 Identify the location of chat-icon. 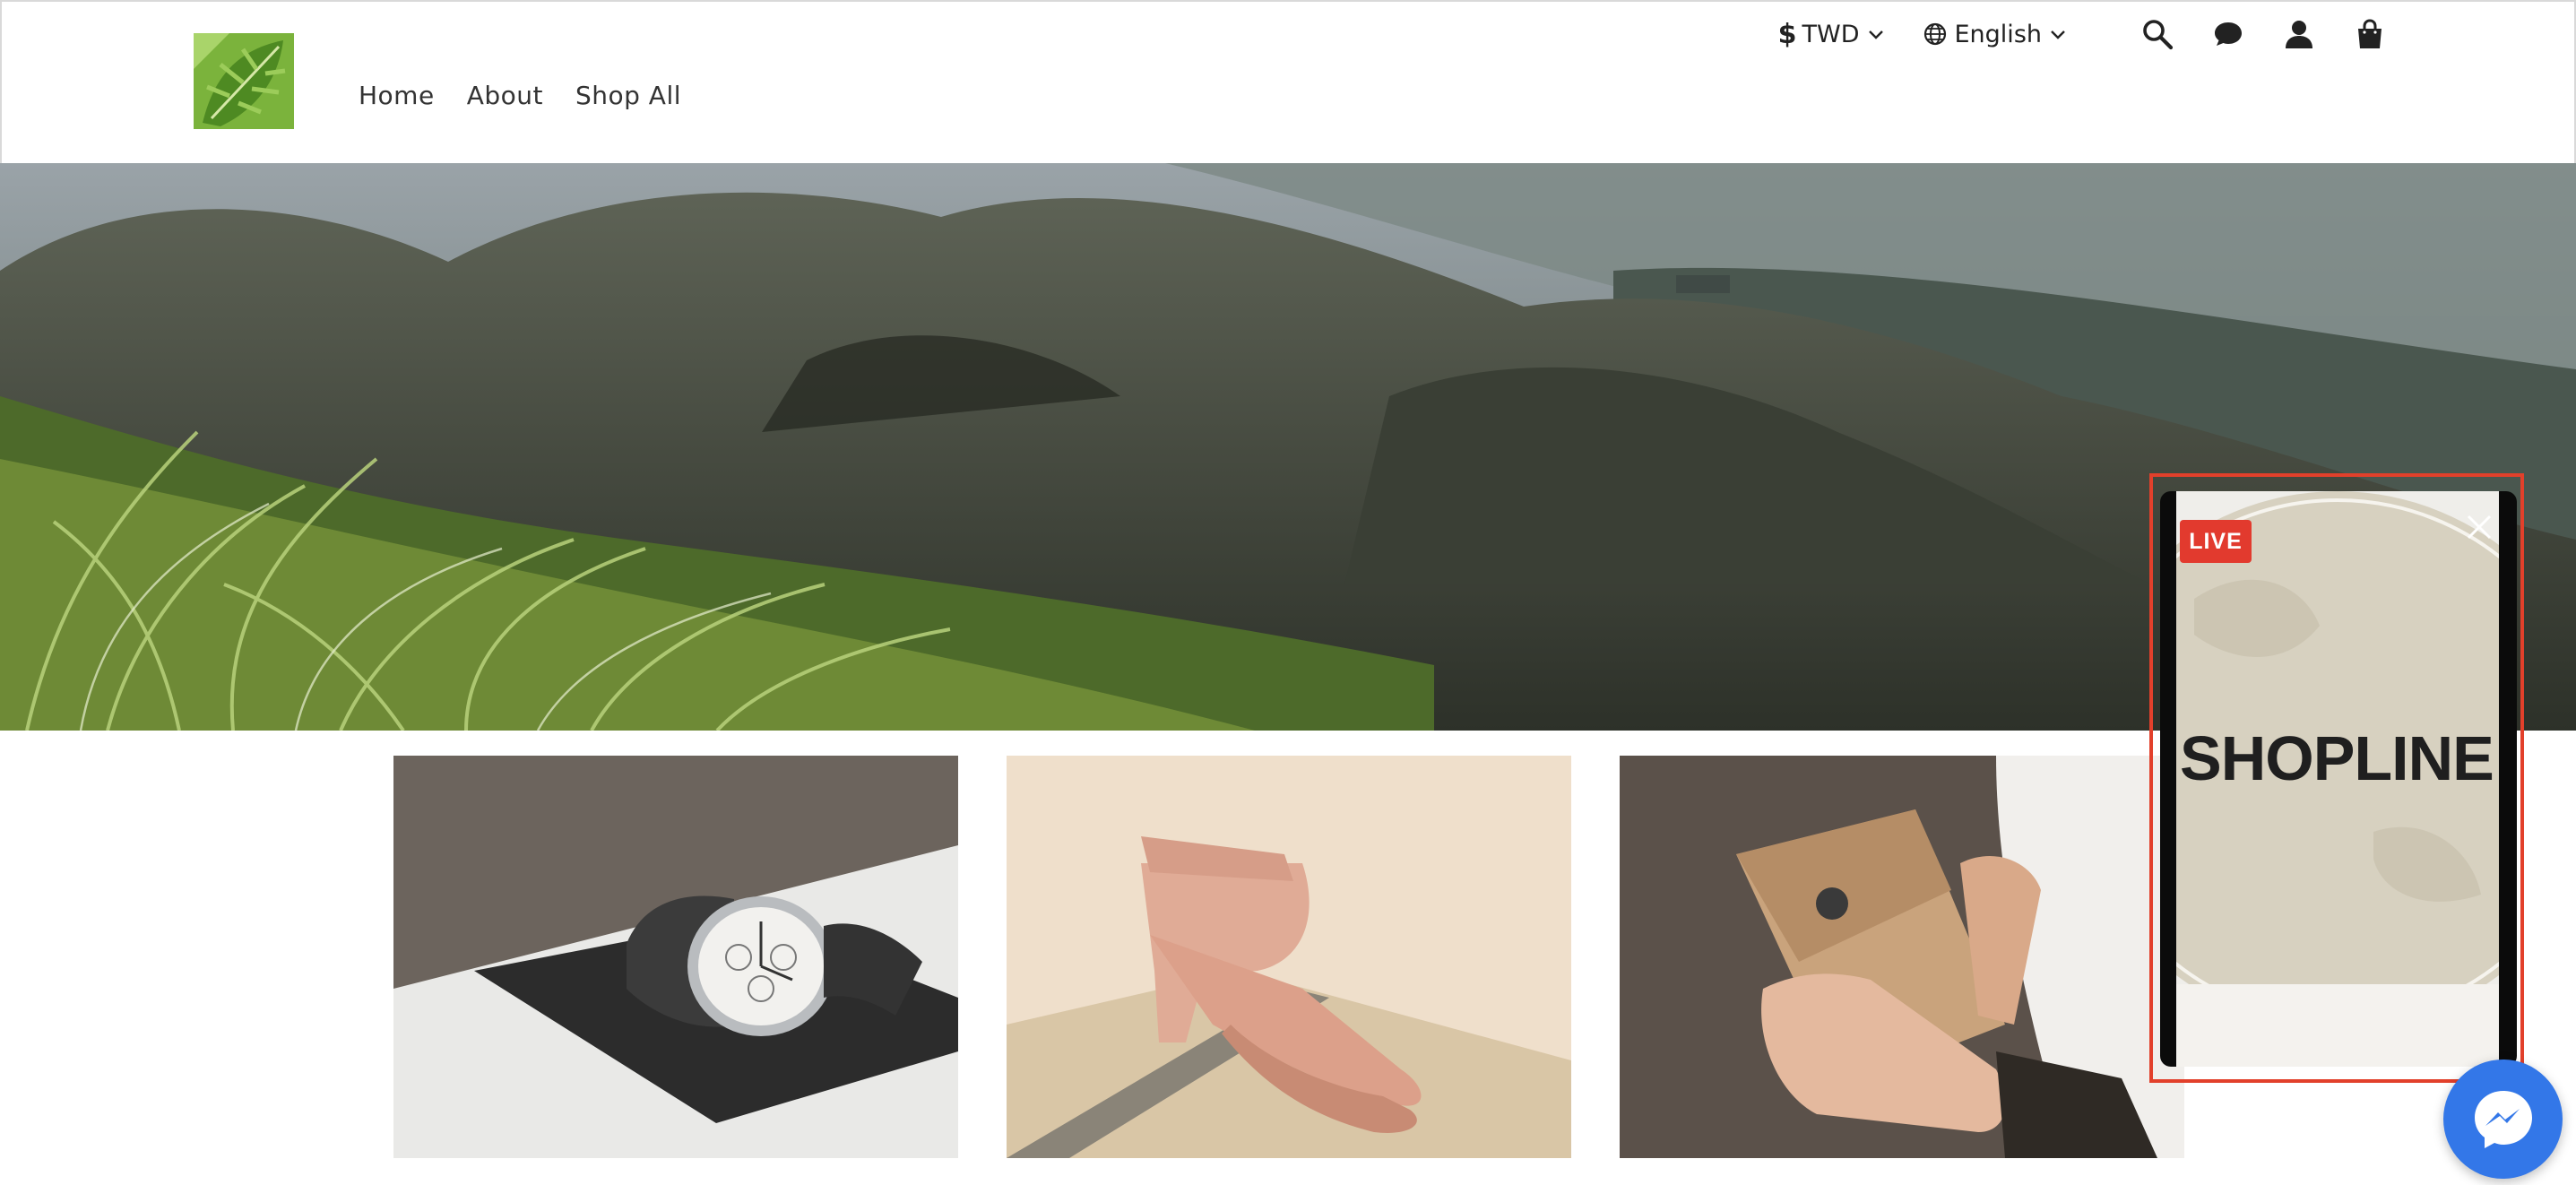
(2228, 34).